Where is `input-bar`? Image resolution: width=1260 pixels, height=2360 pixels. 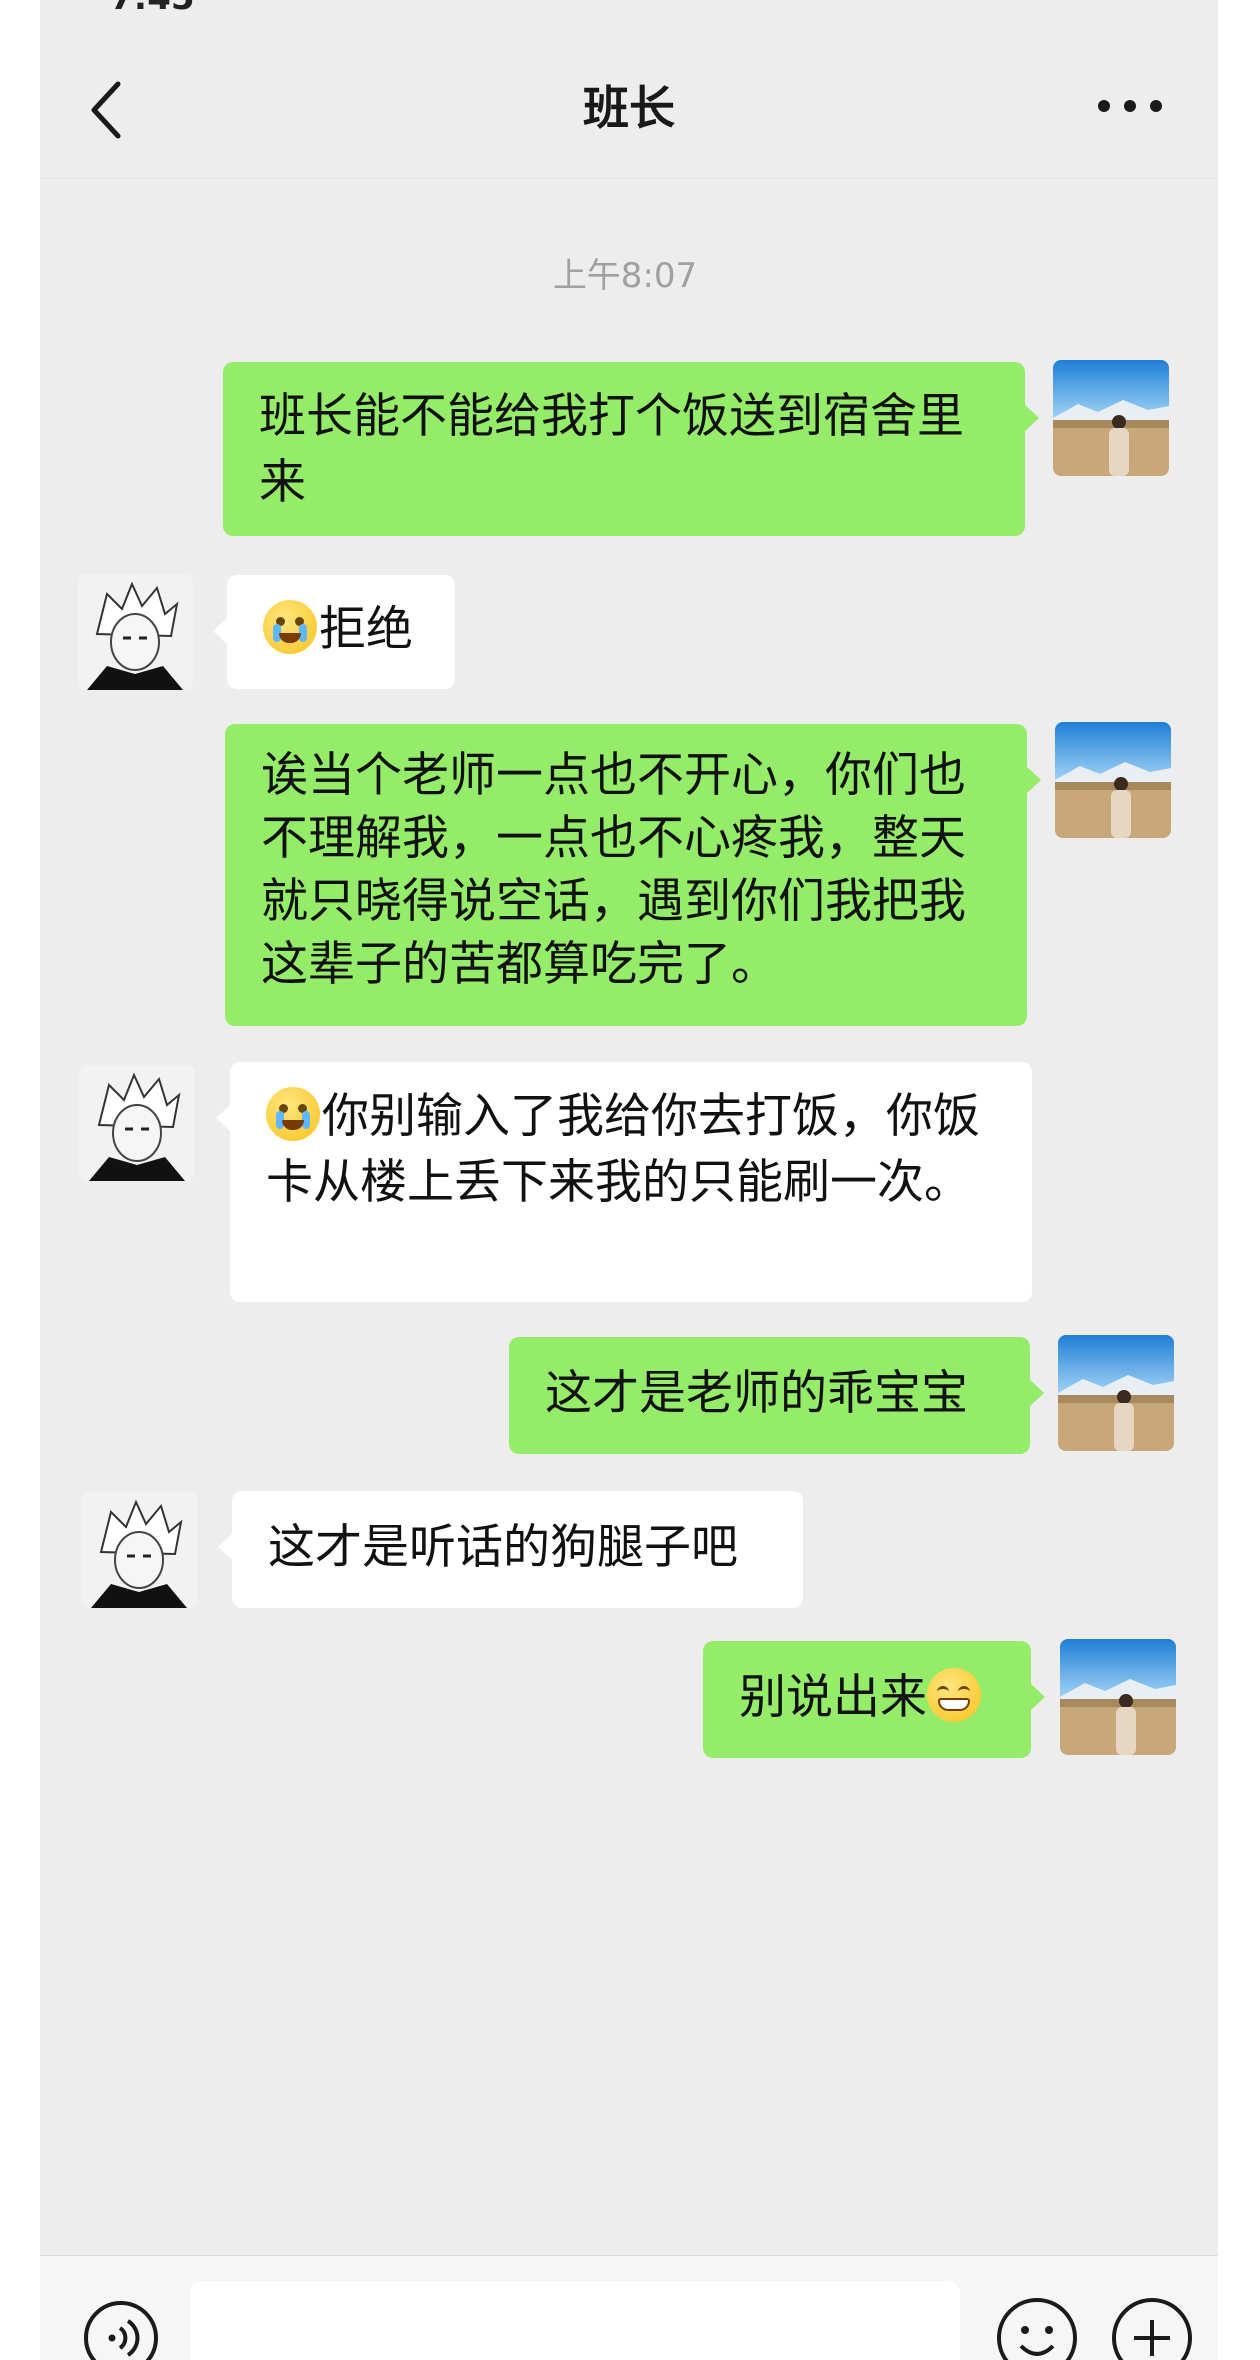 input-bar is located at coordinates (629, 2307).